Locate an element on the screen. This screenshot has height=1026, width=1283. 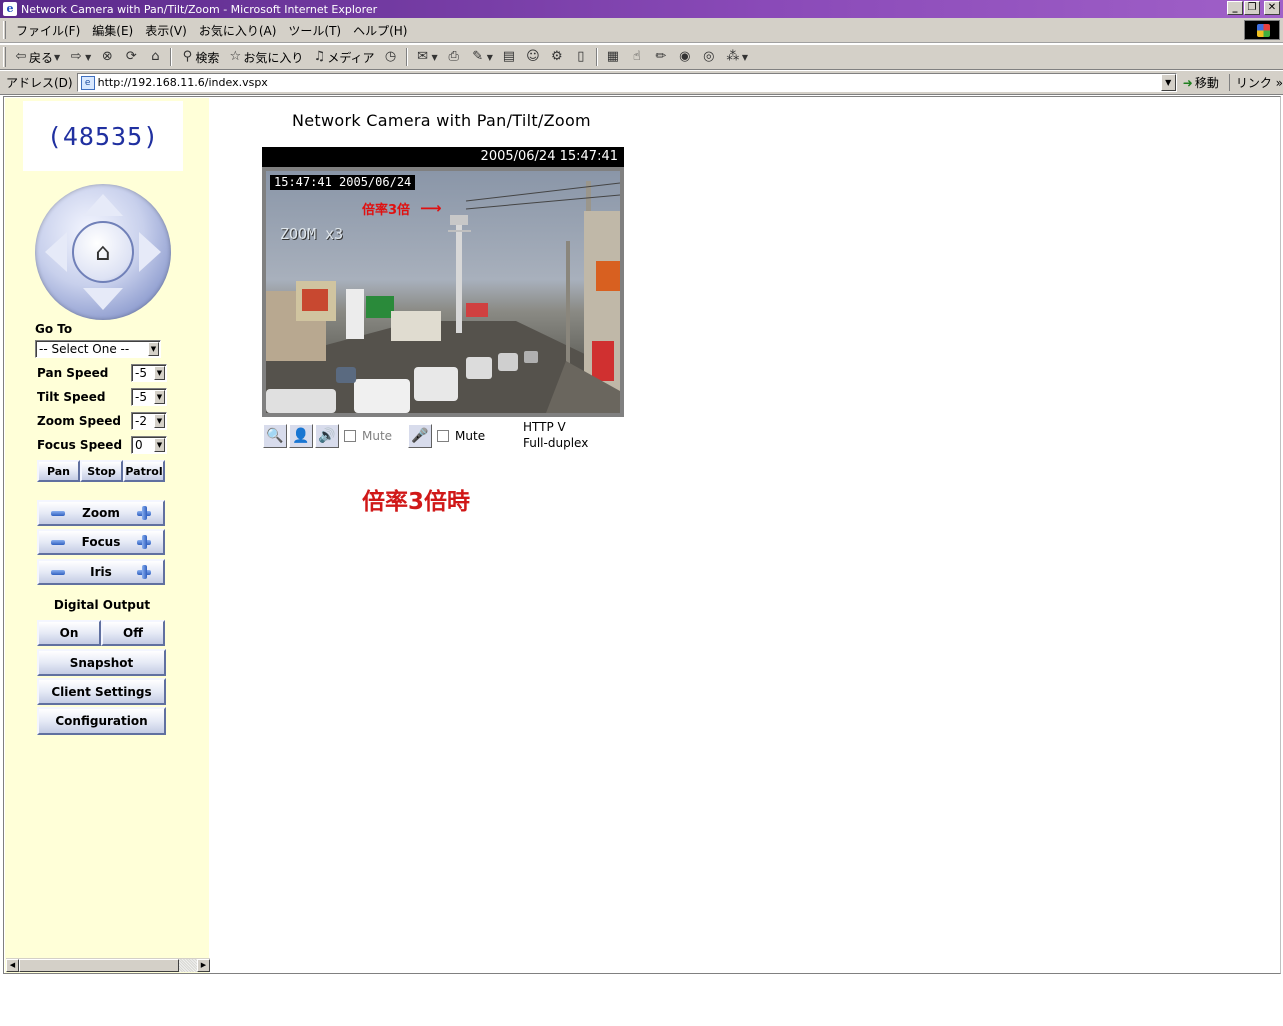
tool-7-icon: ◎ is located at coordinates (709, 56).